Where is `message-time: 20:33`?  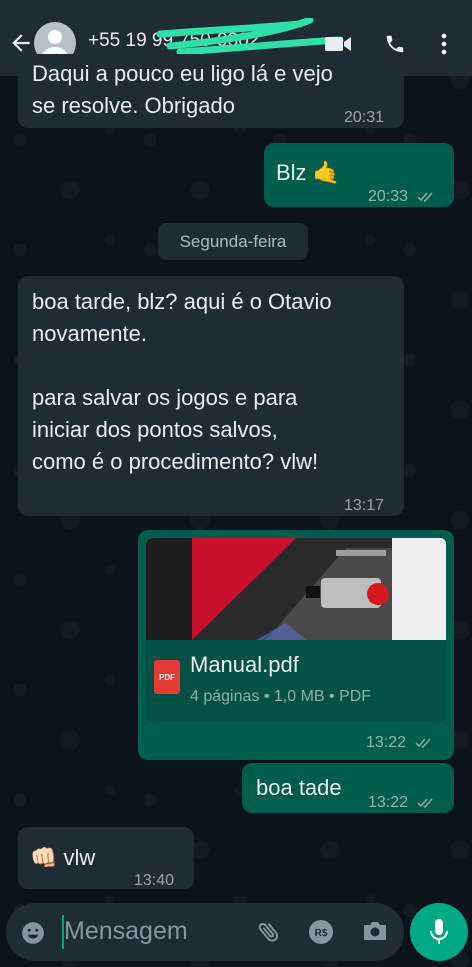 message-time: 20:33 is located at coordinates (401, 197).